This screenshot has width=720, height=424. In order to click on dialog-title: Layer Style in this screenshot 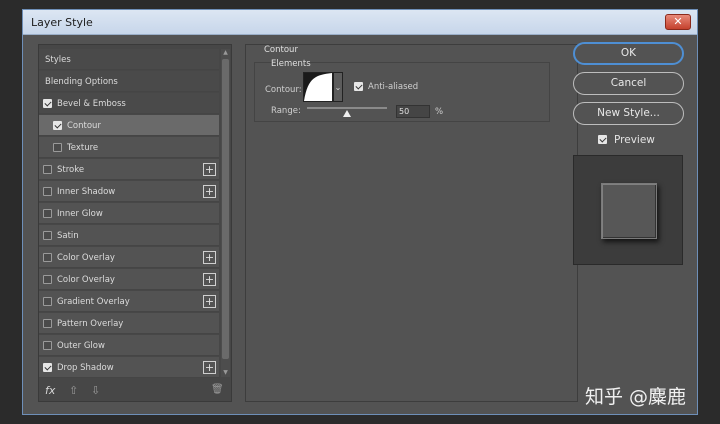, I will do `click(62, 22)`.